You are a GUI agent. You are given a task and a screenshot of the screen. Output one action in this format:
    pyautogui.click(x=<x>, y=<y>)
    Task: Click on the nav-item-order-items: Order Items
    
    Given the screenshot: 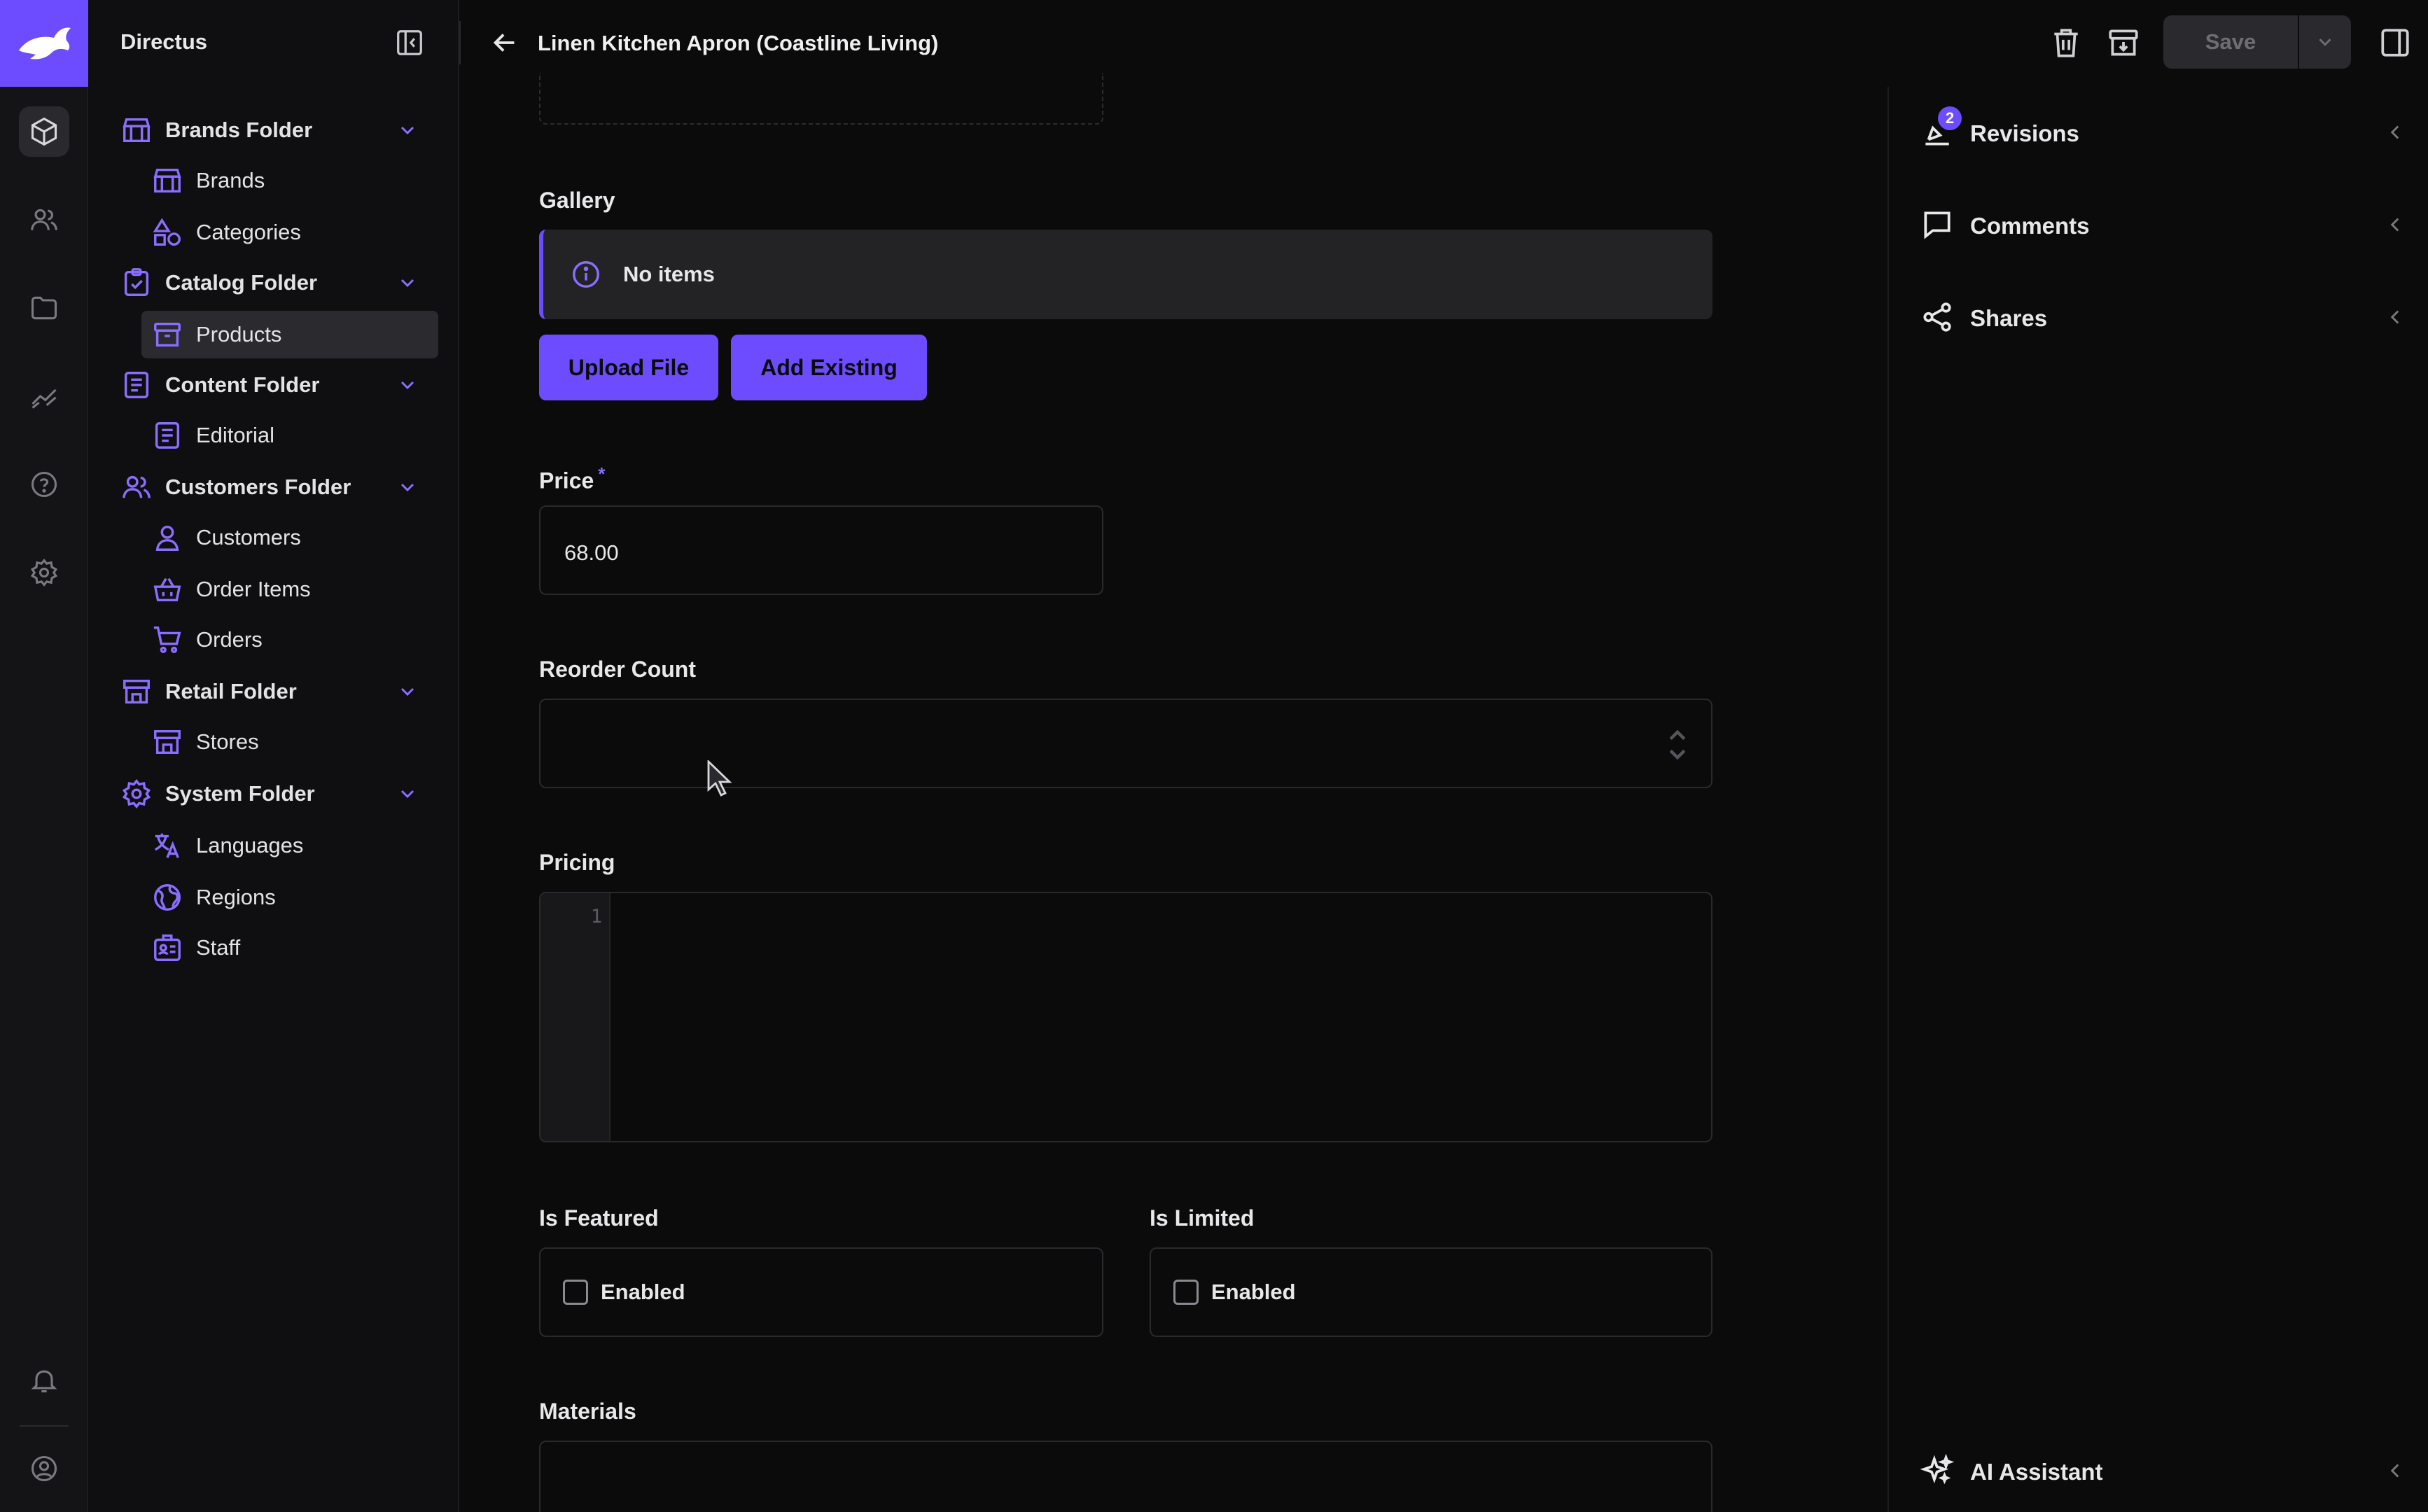 What is the action you would take?
    pyautogui.click(x=295, y=589)
    